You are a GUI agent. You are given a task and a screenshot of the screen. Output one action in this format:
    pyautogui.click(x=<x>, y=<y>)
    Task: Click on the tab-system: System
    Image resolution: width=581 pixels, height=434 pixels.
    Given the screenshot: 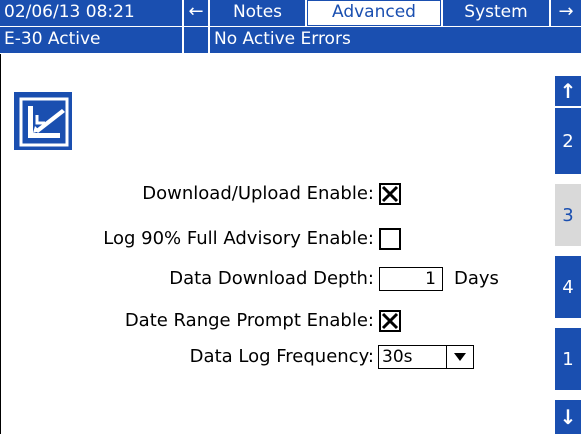 What is the action you would take?
    pyautogui.click(x=496, y=13)
    